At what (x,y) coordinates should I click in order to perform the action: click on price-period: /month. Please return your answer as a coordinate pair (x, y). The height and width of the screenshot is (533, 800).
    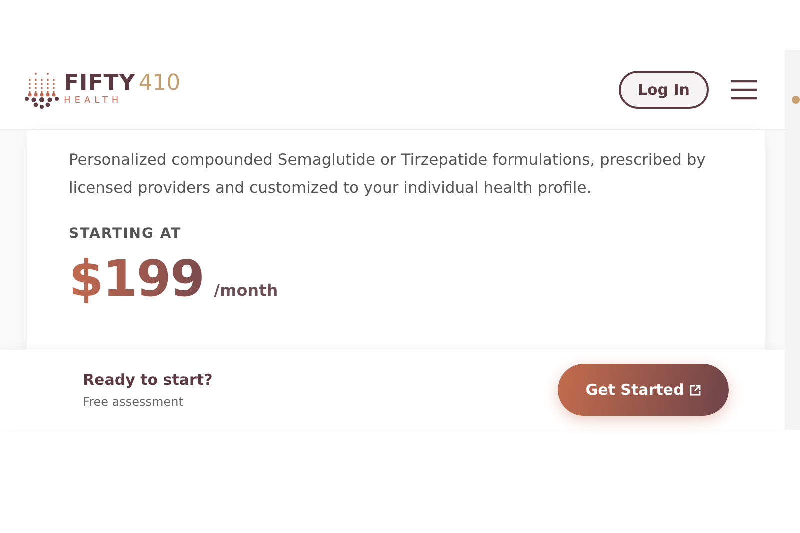
    Looking at the image, I should click on (246, 290).